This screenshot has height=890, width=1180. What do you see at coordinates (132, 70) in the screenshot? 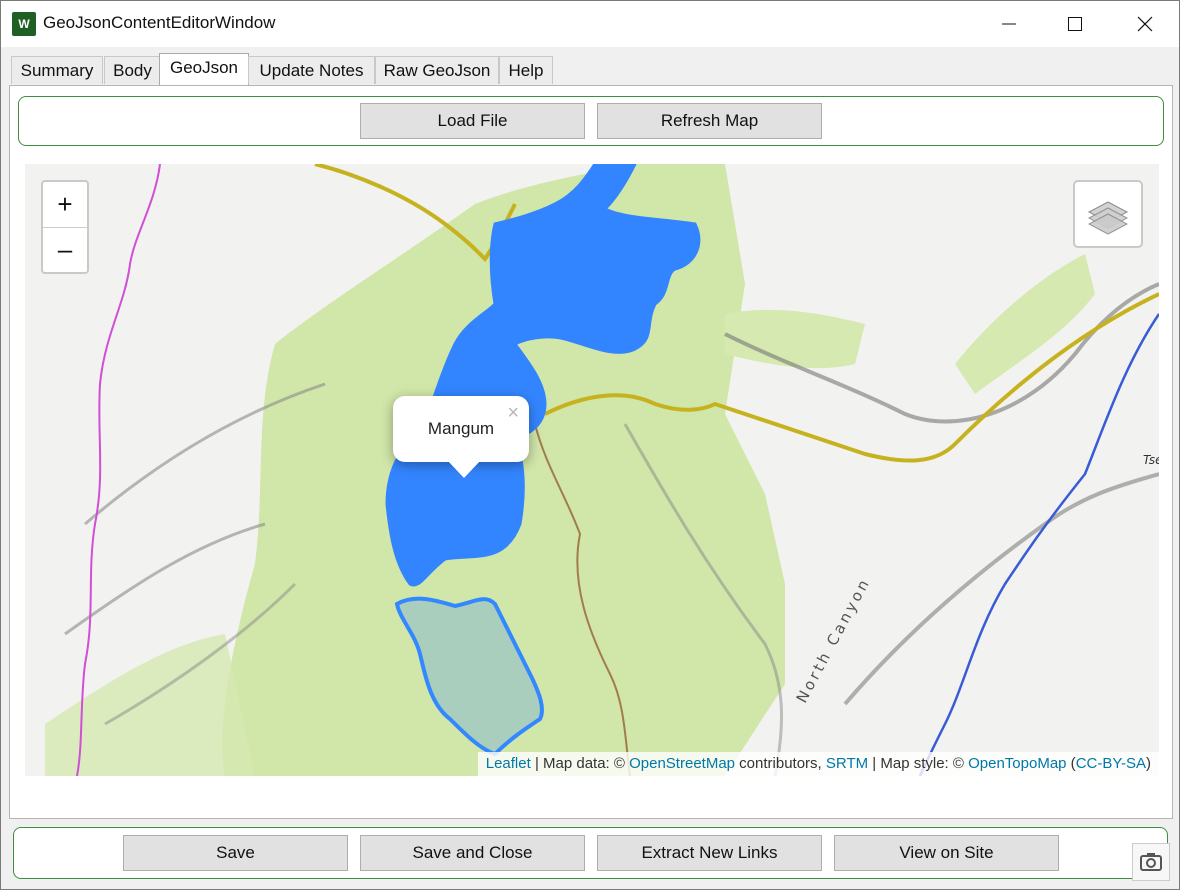
I see `tab-body: Body` at bounding box center [132, 70].